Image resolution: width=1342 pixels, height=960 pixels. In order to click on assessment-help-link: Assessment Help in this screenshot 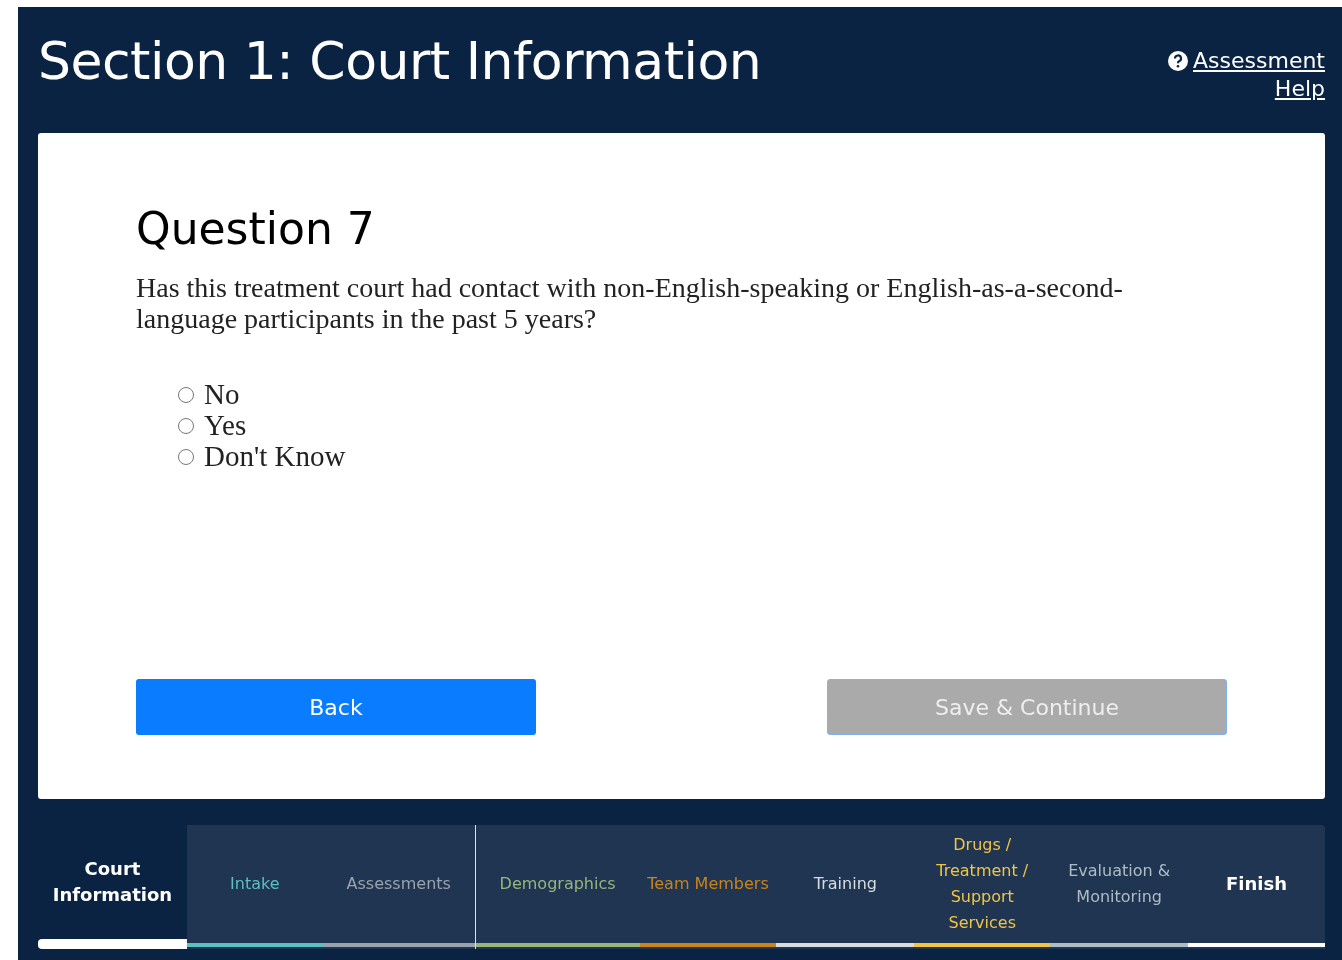, I will do `click(1246, 75)`.